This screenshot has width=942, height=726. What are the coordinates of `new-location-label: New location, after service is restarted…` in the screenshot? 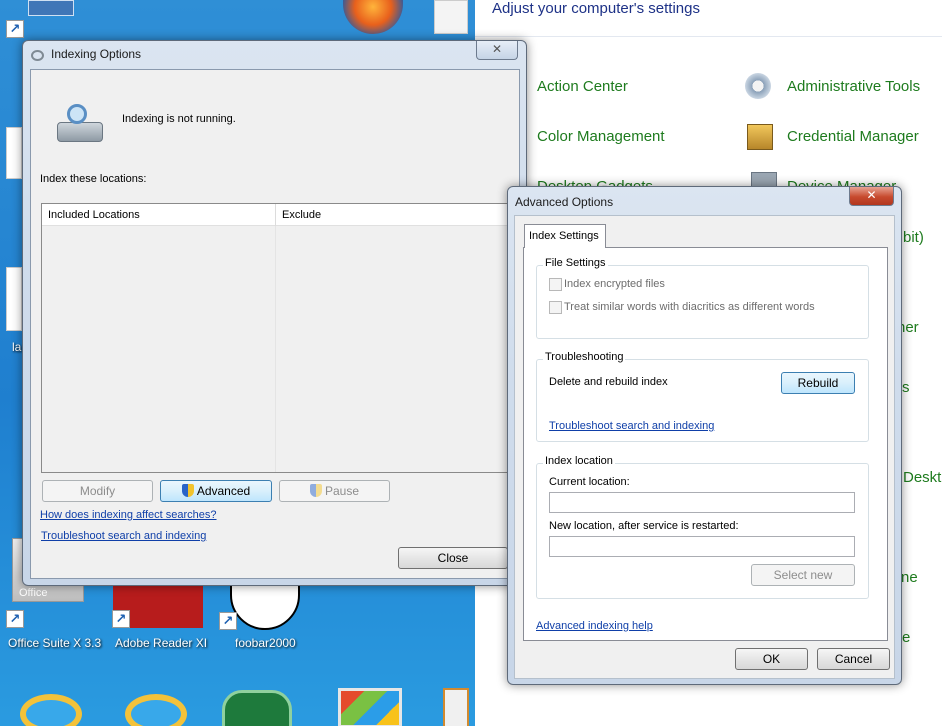 It's located at (644, 526).